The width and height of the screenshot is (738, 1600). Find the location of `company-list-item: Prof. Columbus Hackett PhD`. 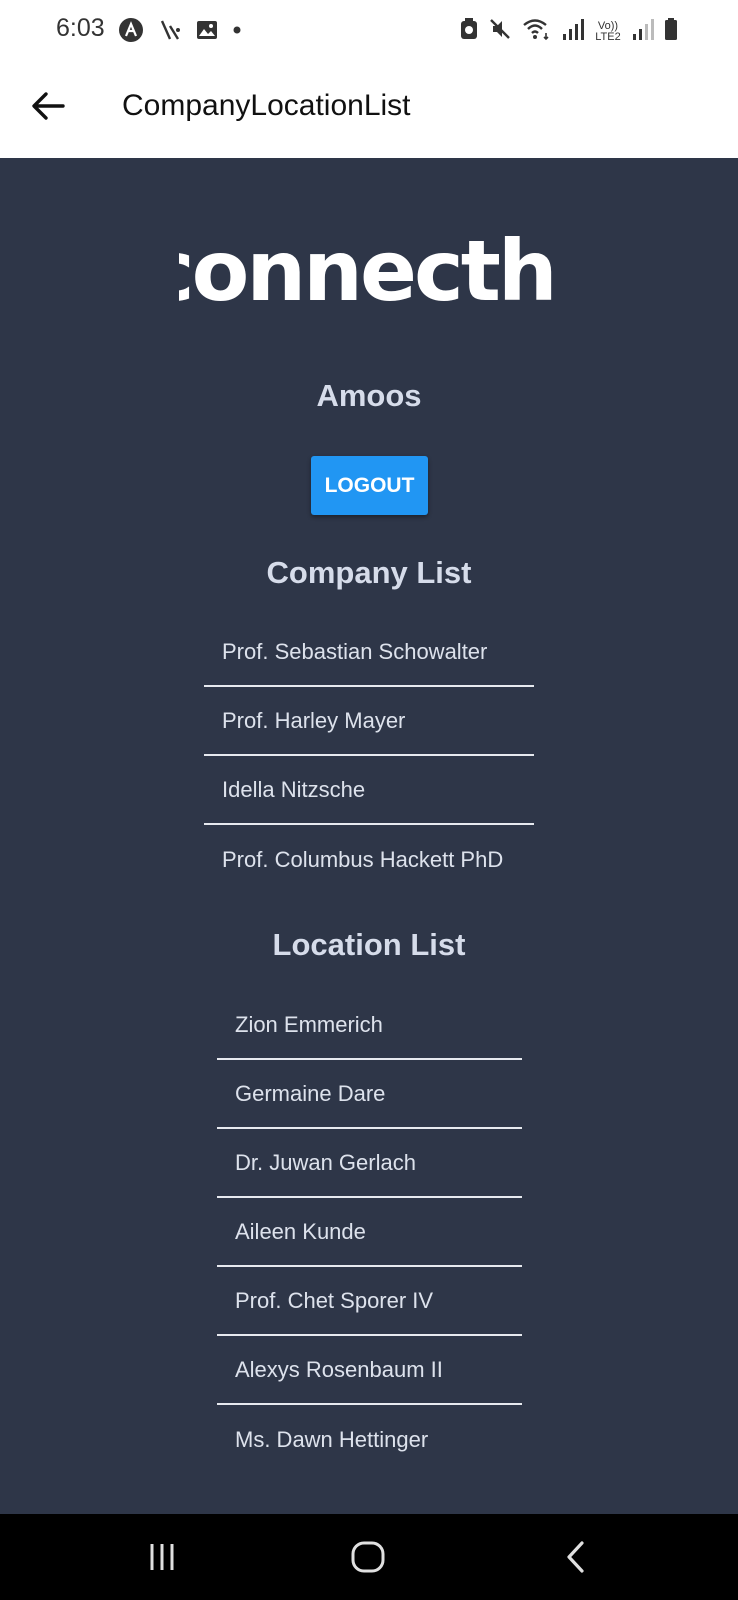

company-list-item: Prof. Columbus Hackett PhD is located at coordinates (369, 859).